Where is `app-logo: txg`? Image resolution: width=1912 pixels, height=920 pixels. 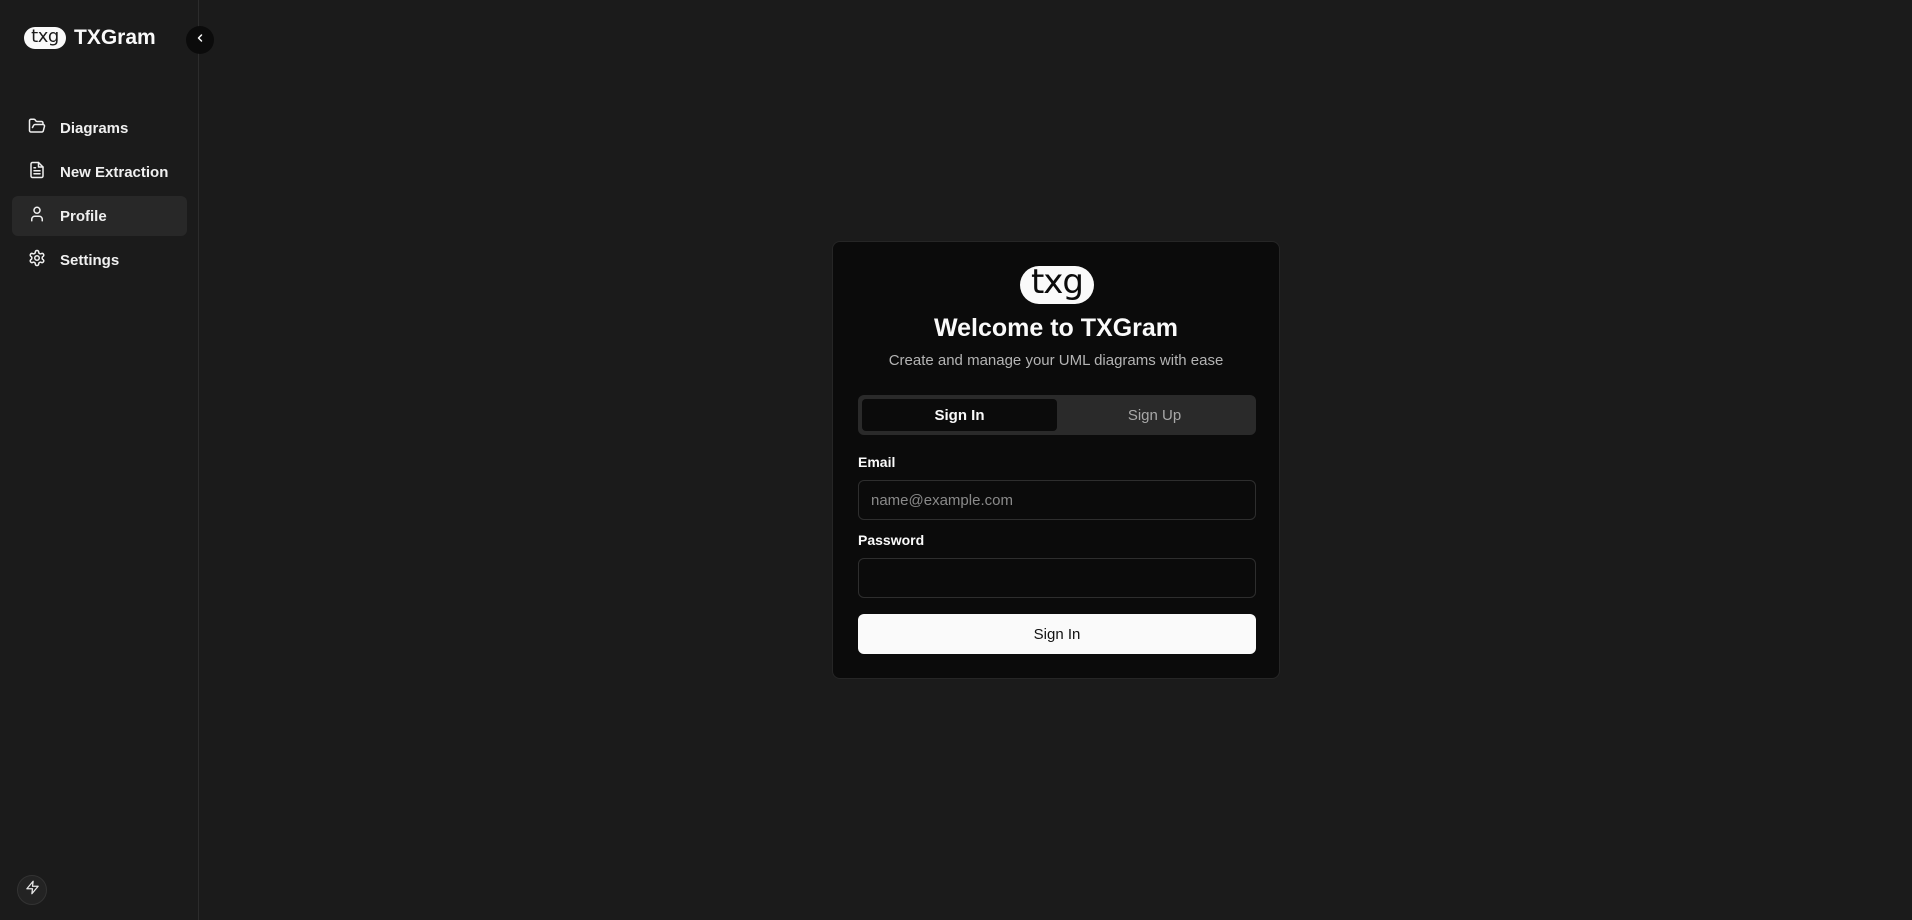 app-logo: txg is located at coordinates (1057, 283).